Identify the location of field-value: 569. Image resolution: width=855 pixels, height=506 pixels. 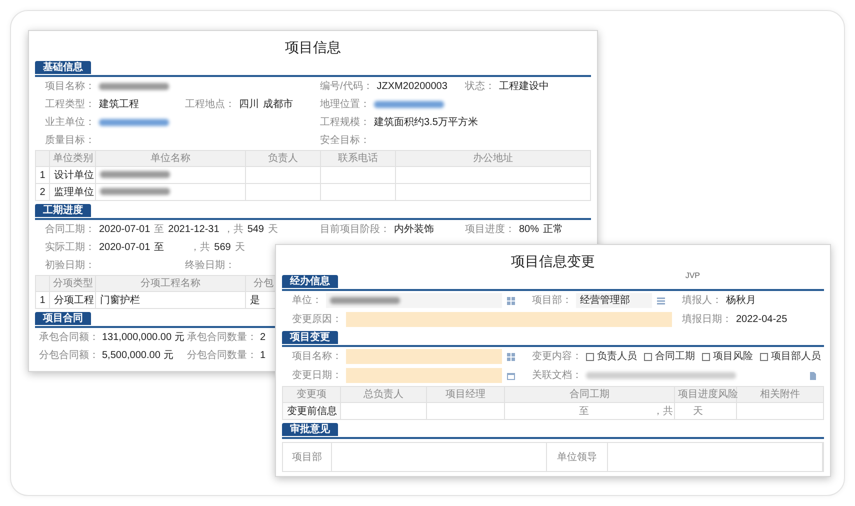
(222, 247).